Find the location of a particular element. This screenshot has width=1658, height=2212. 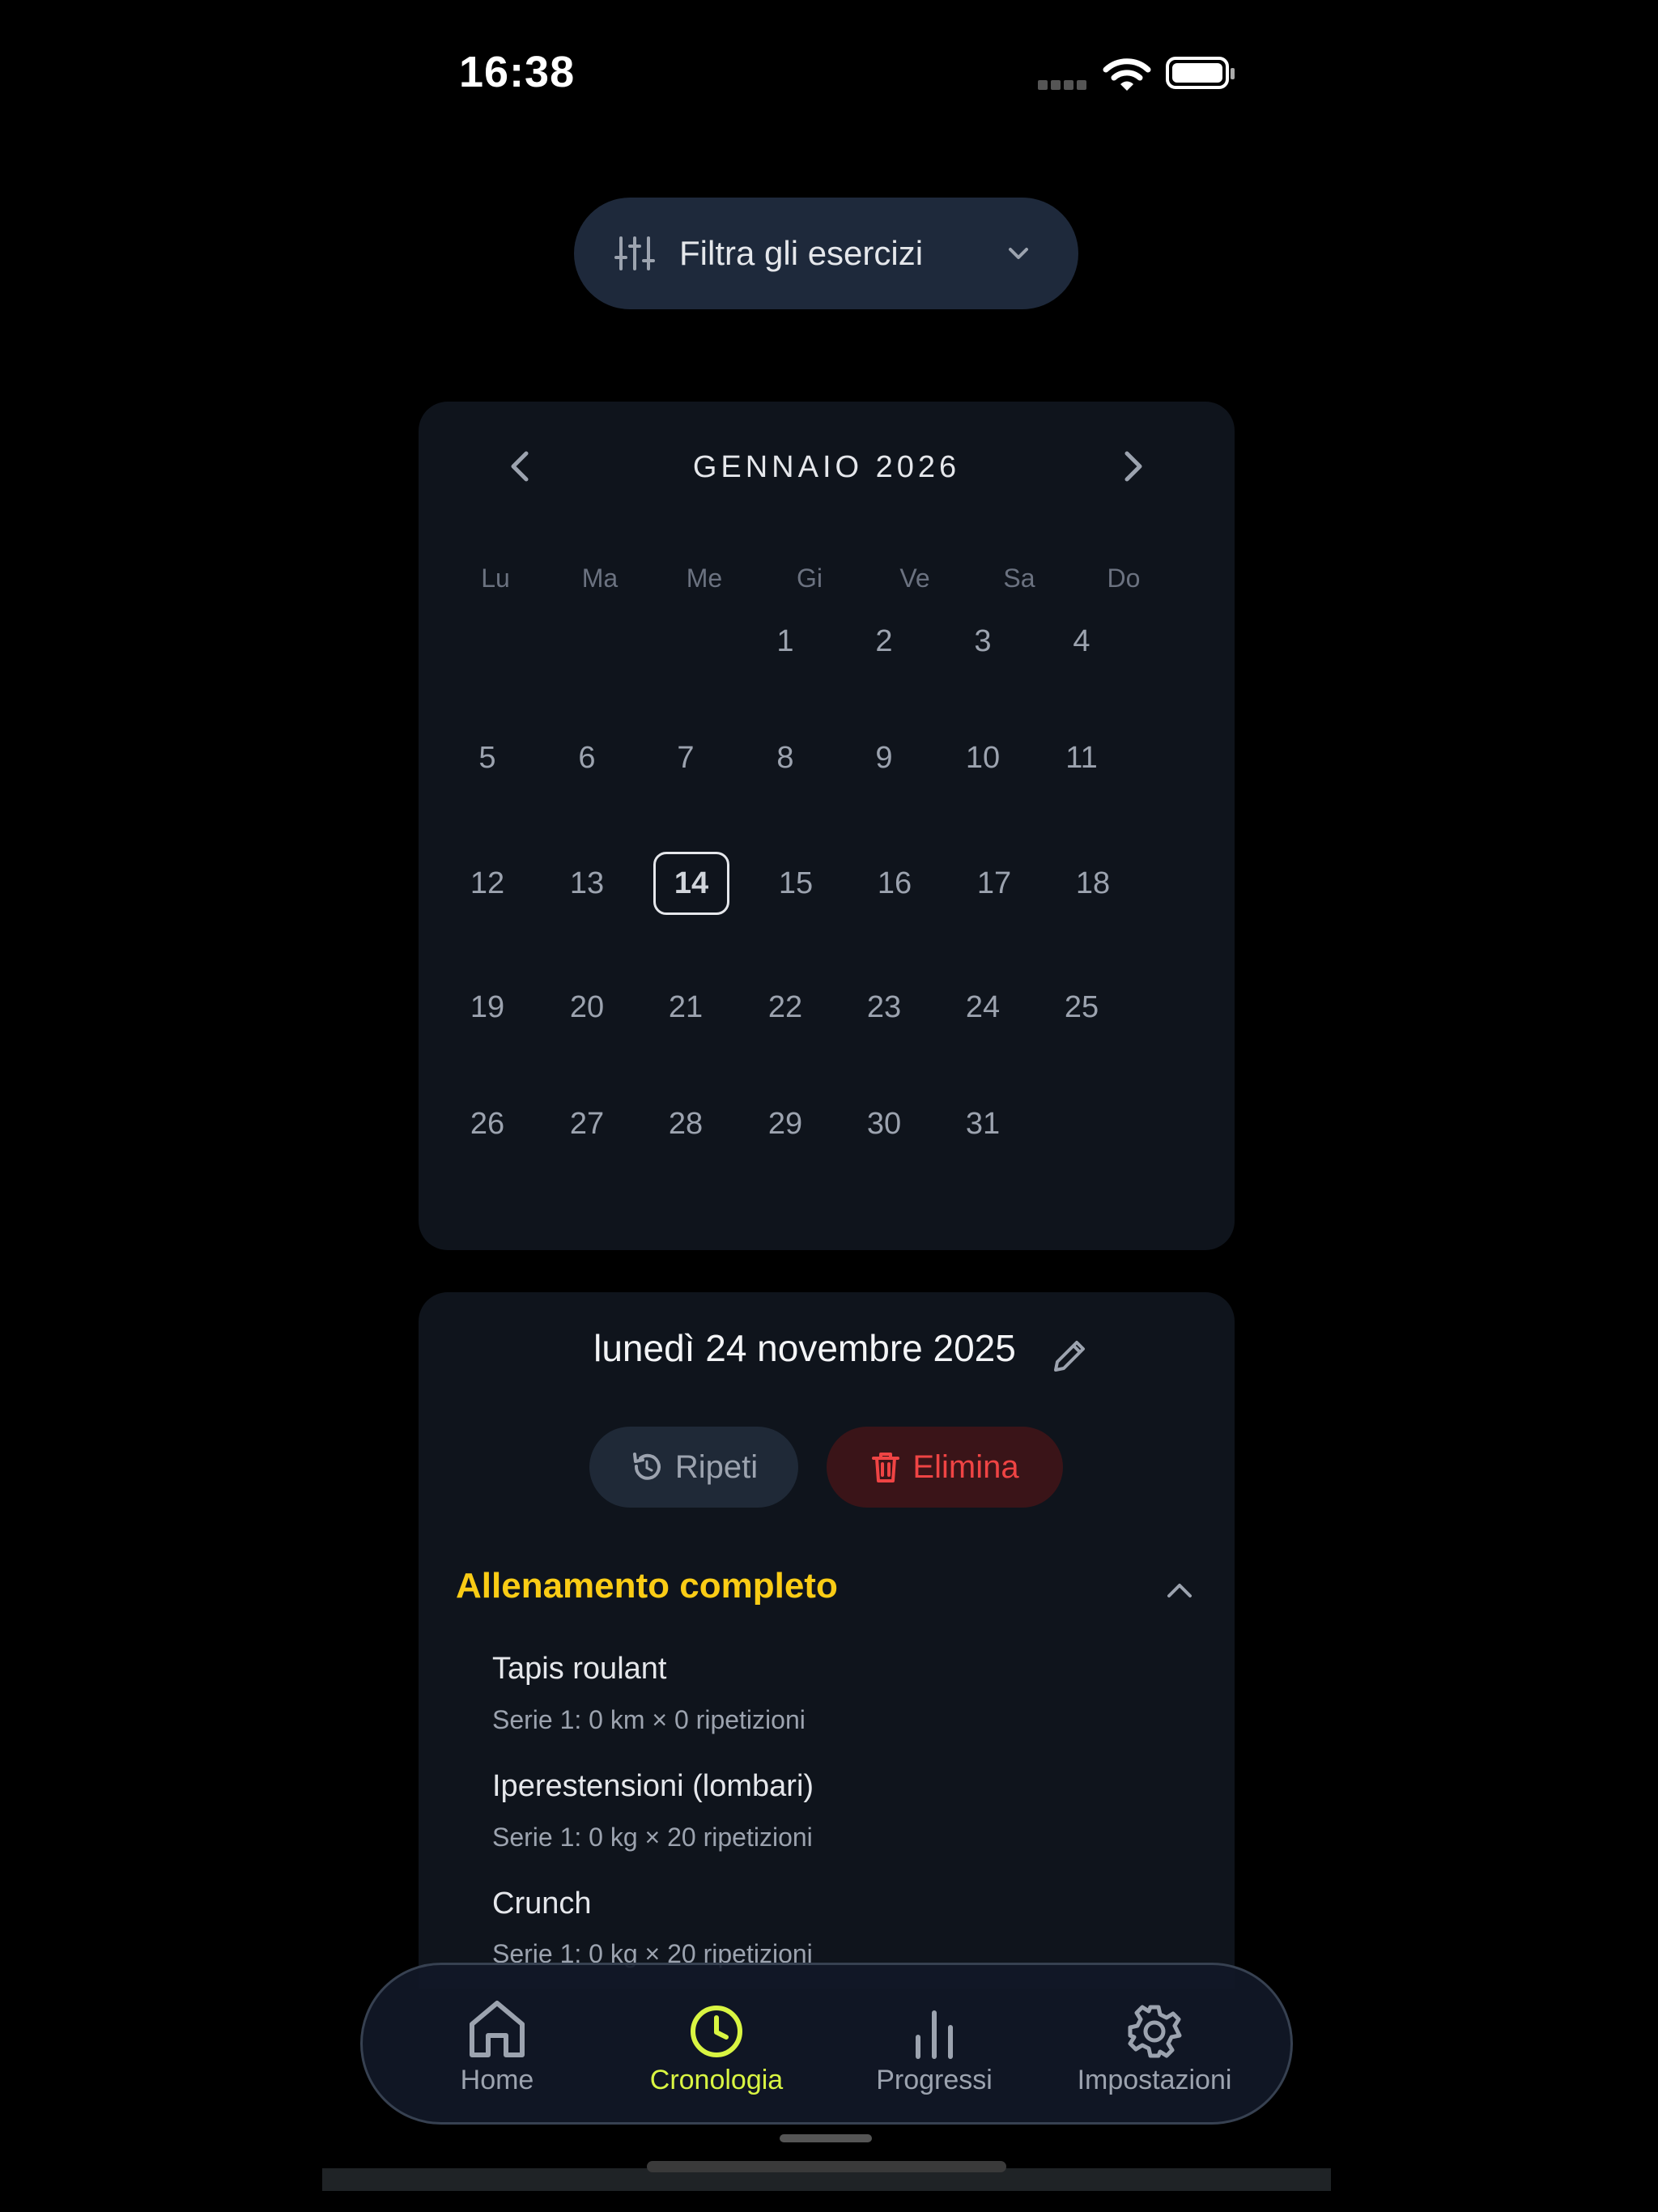

calendar-day: 1 is located at coordinates (785, 641).